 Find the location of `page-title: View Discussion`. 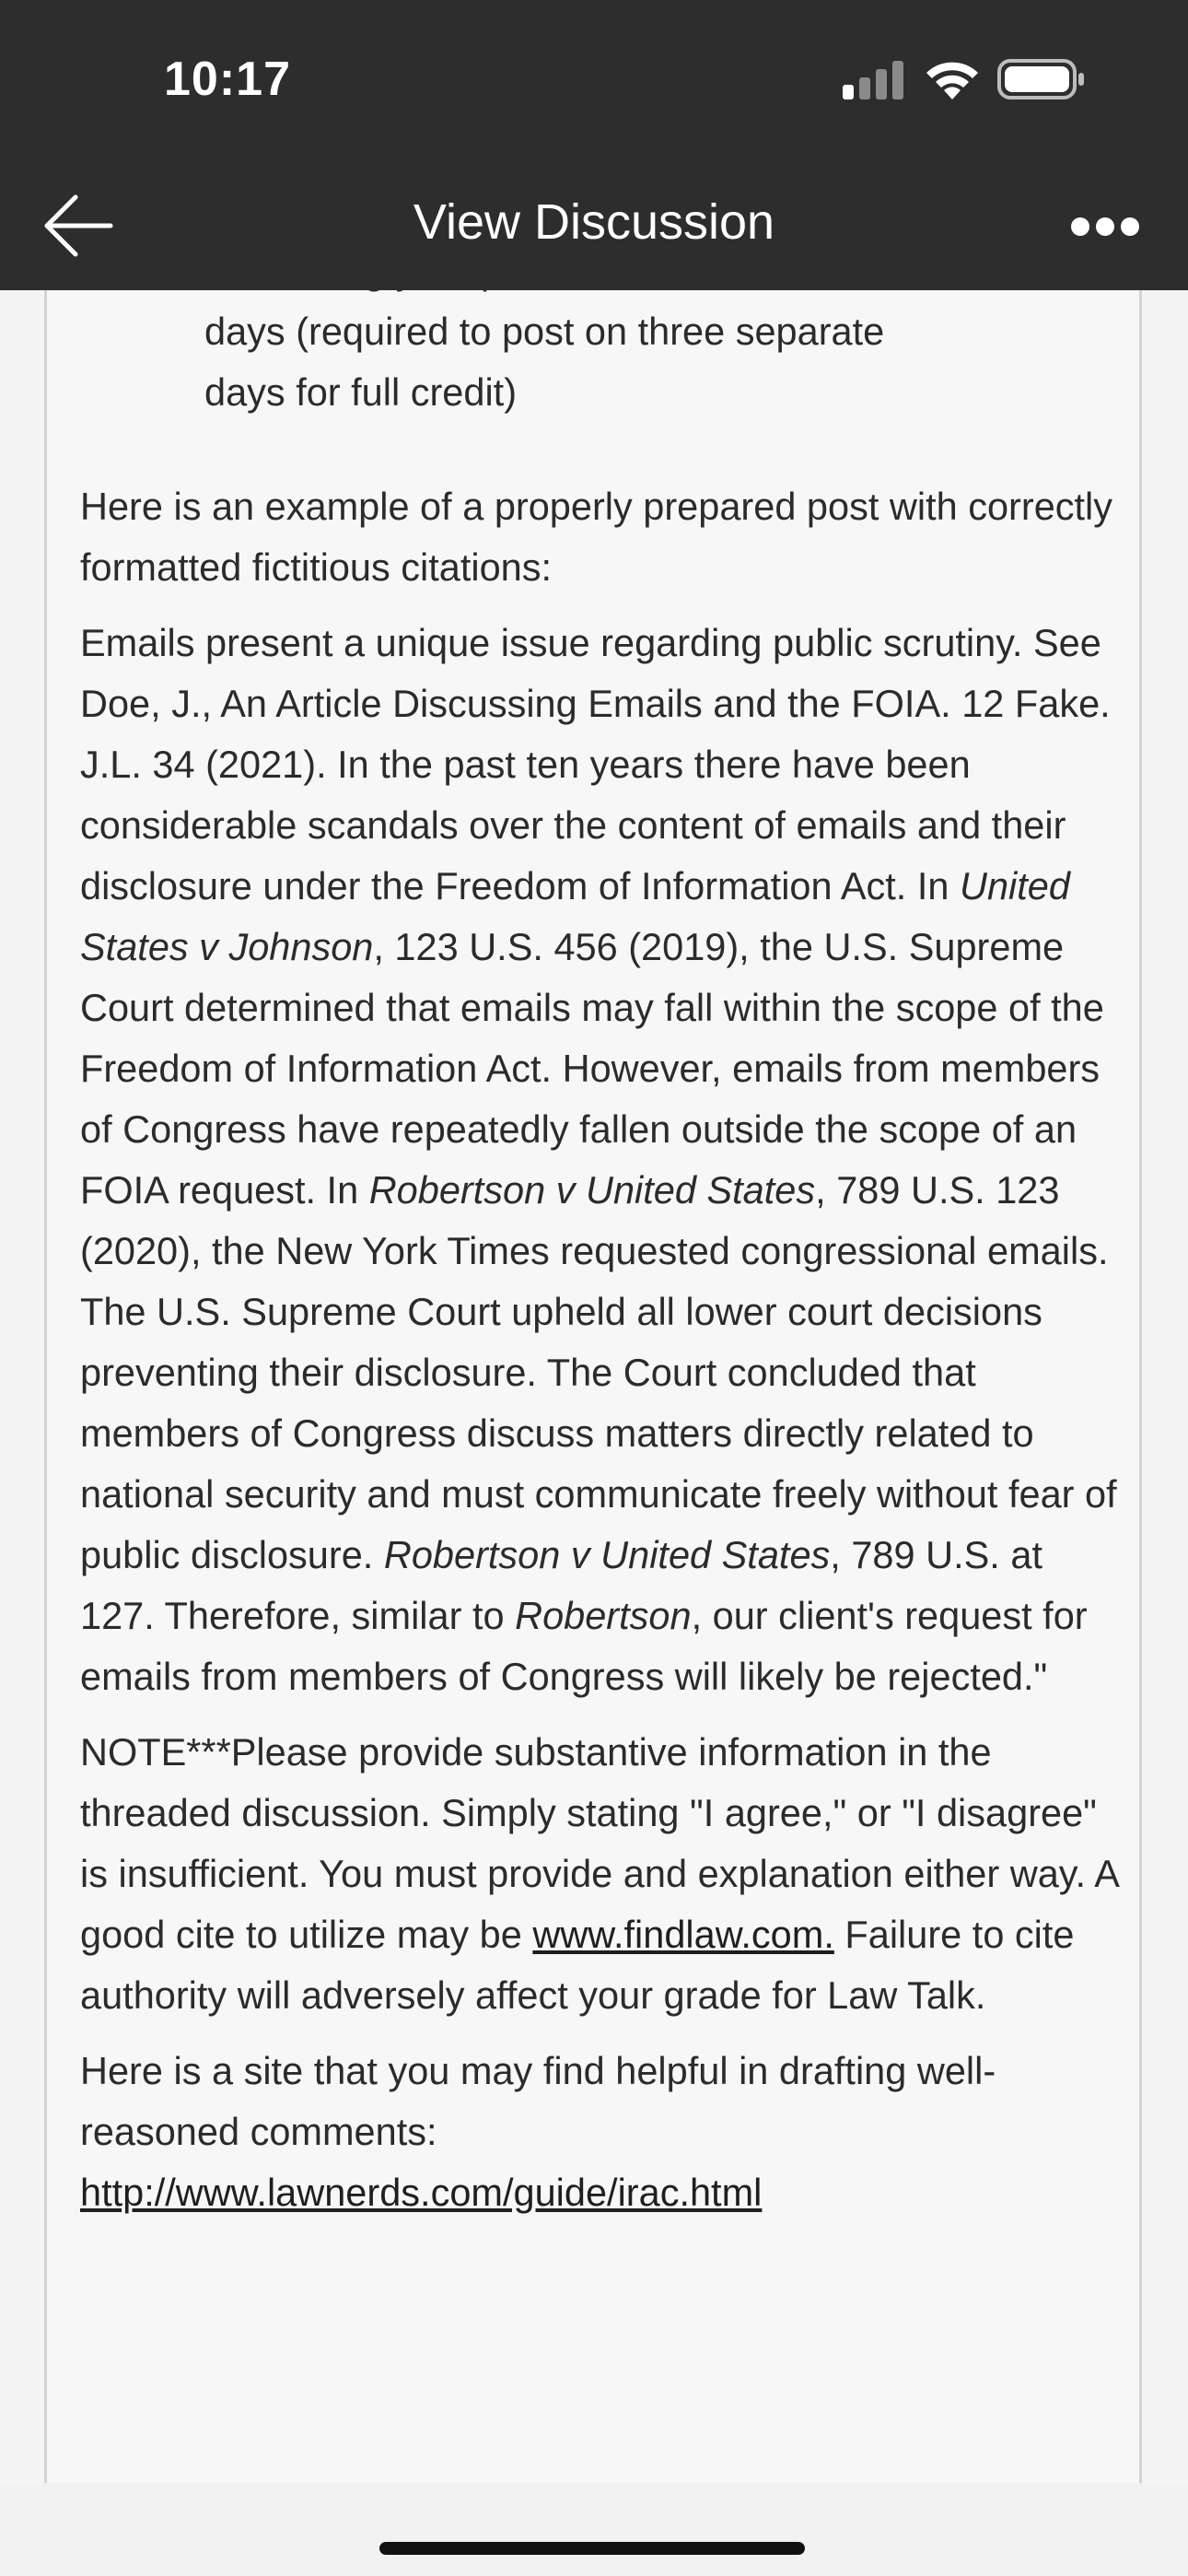

page-title: View Discussion is located at coordinates (594, 222).